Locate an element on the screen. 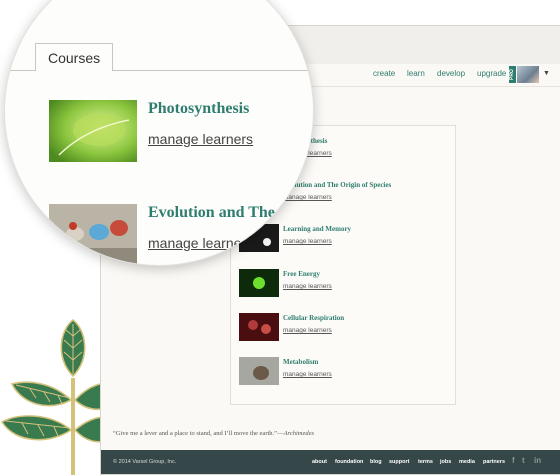 The width and height of the screenshot is (560, 475). footer-link-partners: partners is located at coordinates (494, 462).